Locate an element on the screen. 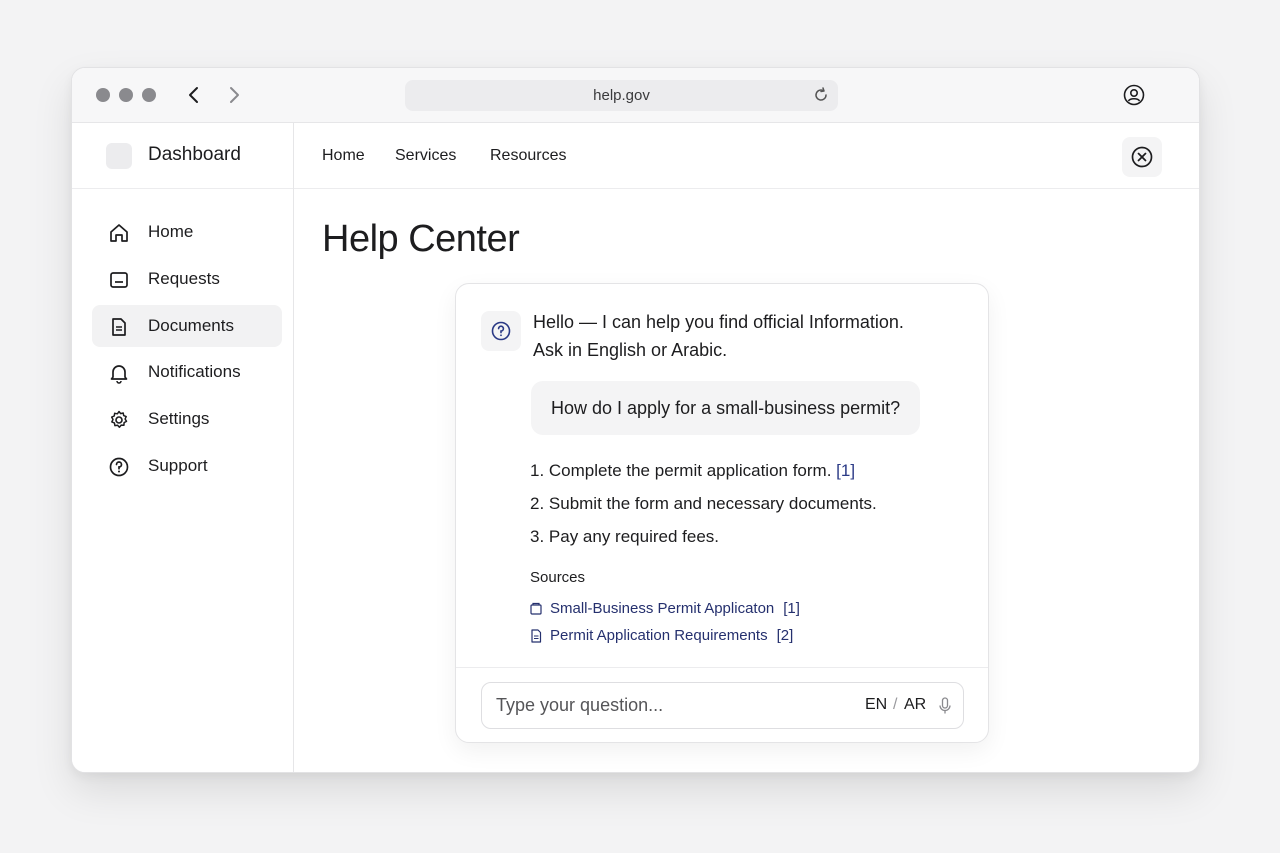 This screenshot has height=853, width=1280. home-icon is located at coordinates (119, 233).